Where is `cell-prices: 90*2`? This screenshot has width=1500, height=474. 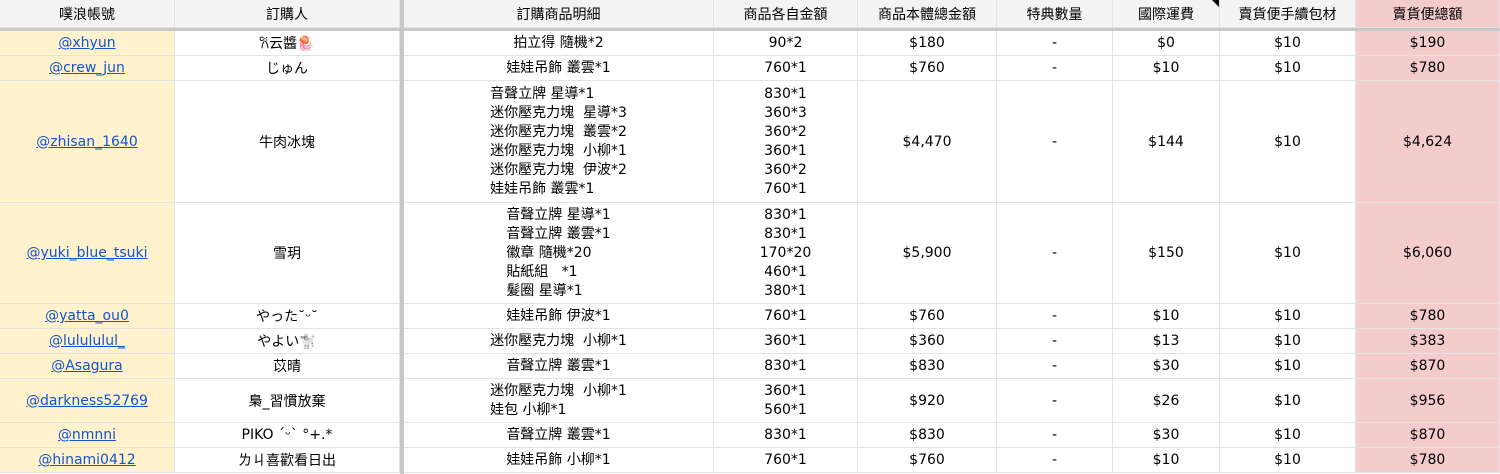
cell-prices: 90*2 is located at coordinates (786, 43).